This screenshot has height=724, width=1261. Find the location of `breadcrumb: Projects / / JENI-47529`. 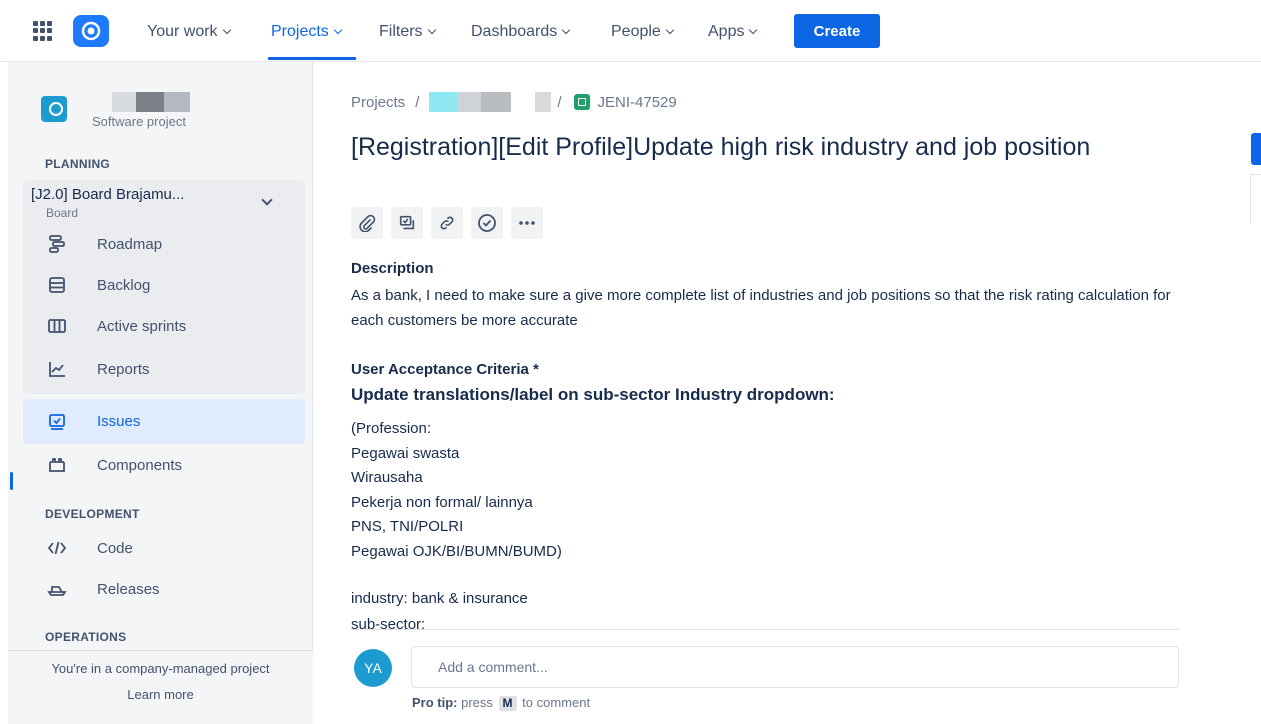

breadcrumb: Projects / / JENI-47529 is located at coordinates (514, 102).